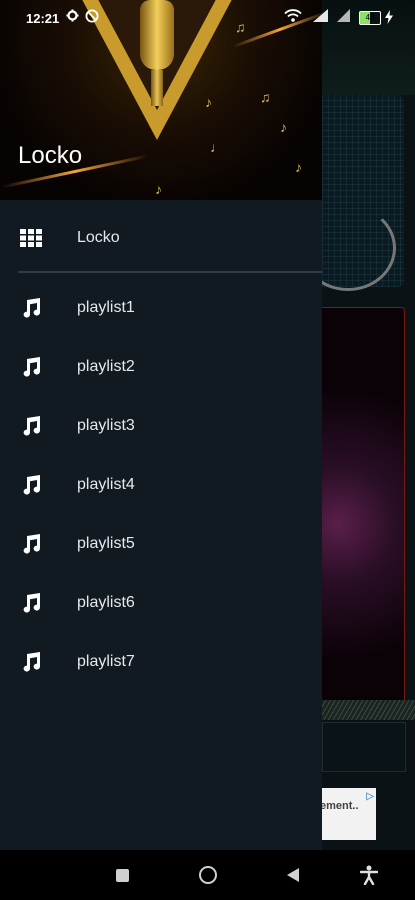 This screenshot has height=900, width=415. What do you see at coordinates (161, 237) in the screenshot?
I see `menu-item-locko: Locko` at bounding box center [161, 237].